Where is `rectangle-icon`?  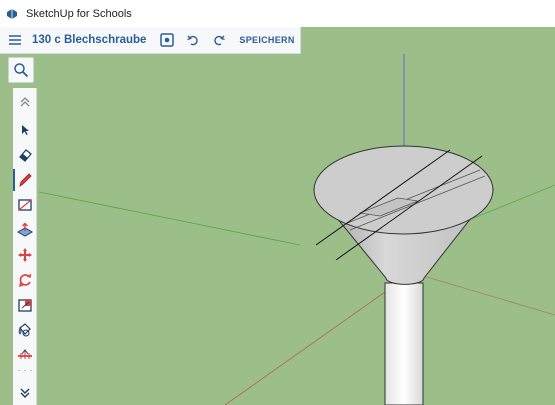 rectangle-icon is located at coordinates (25, 205).